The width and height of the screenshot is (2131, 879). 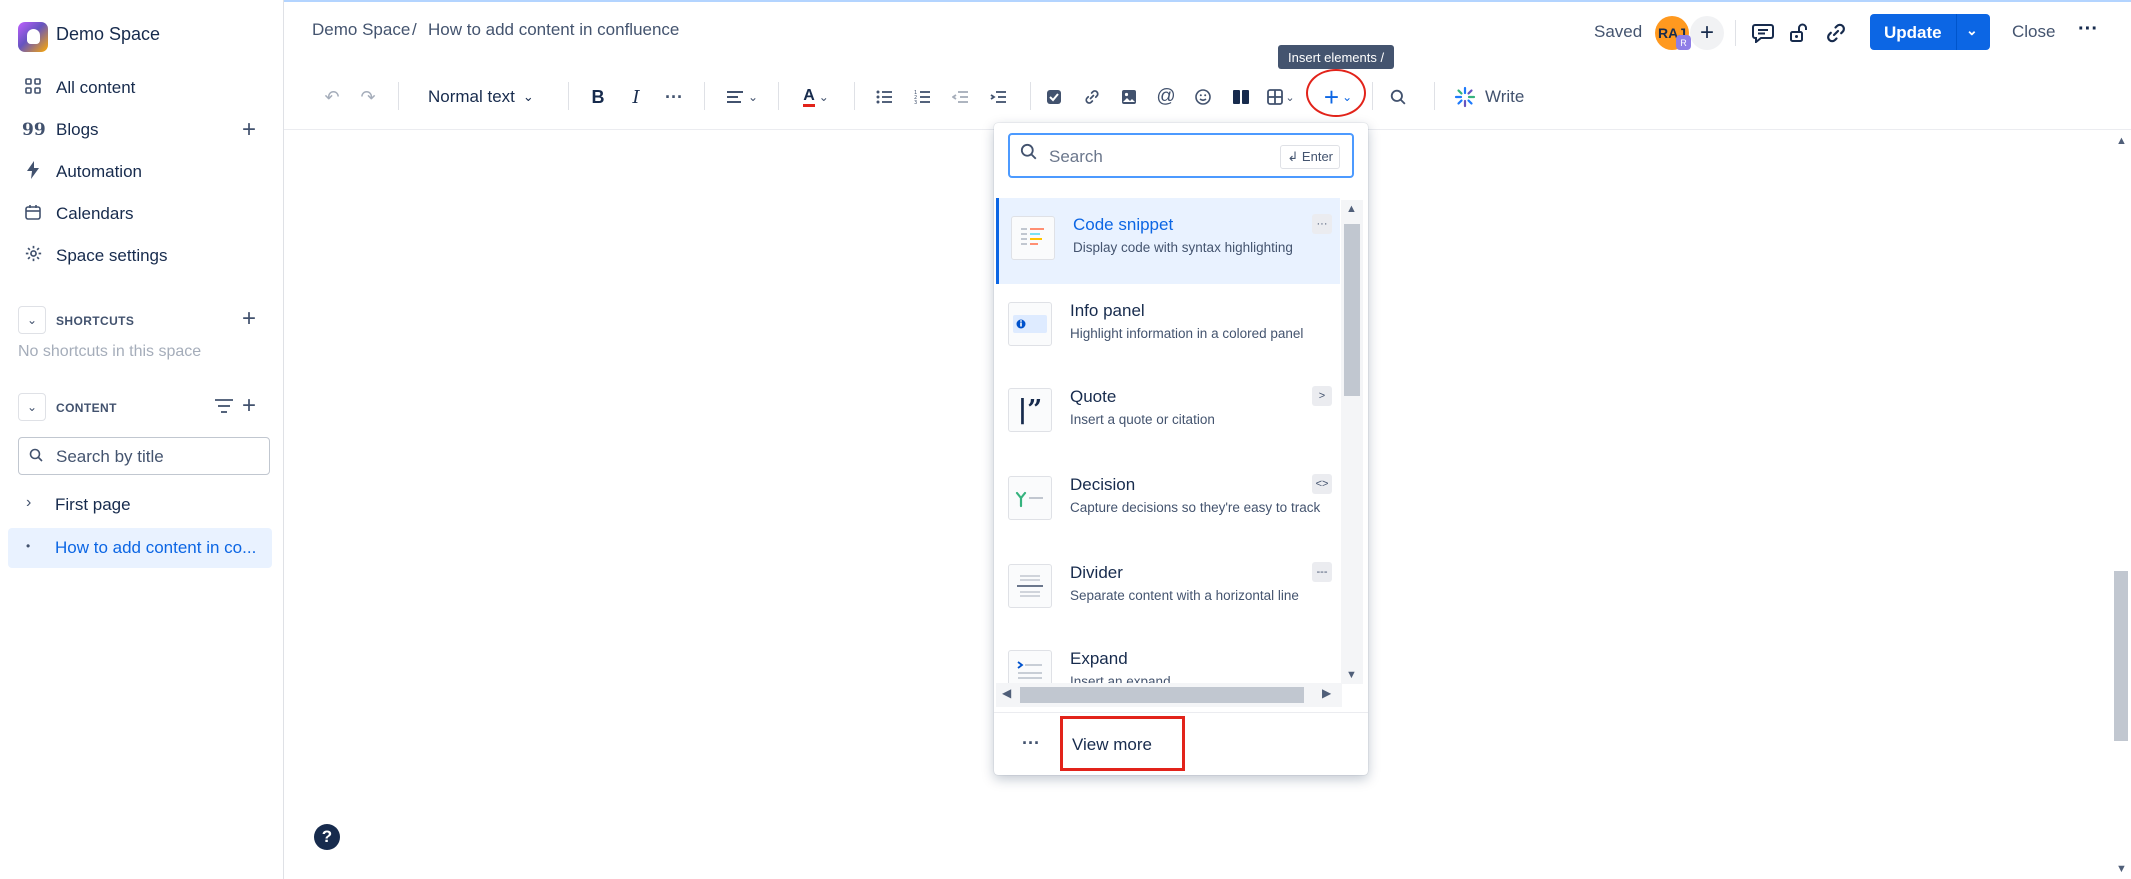 What do you see at coordinates (95, 321) in the screenshot?
I see `shortcuts-title: SHORTCUTS` at bounding box center [95, 321].